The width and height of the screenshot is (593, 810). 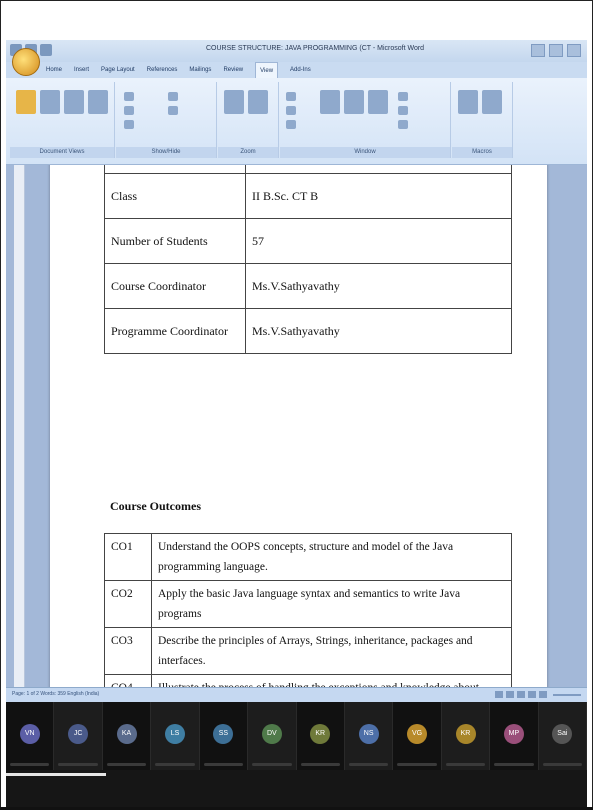 What do you see at coordinates (128, 651) in the screenshot?
I see `outcome-id: CO3` at bounding box center [128, 651].